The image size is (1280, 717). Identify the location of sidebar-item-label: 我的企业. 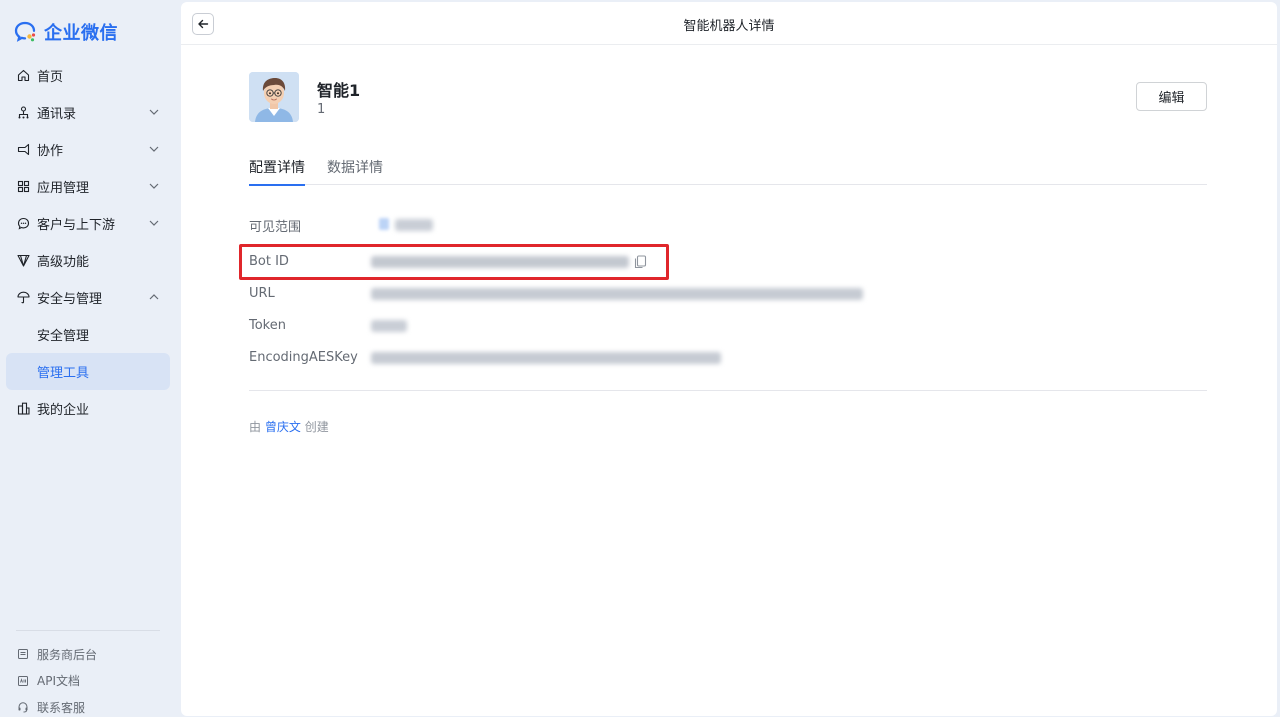
(63, 410).